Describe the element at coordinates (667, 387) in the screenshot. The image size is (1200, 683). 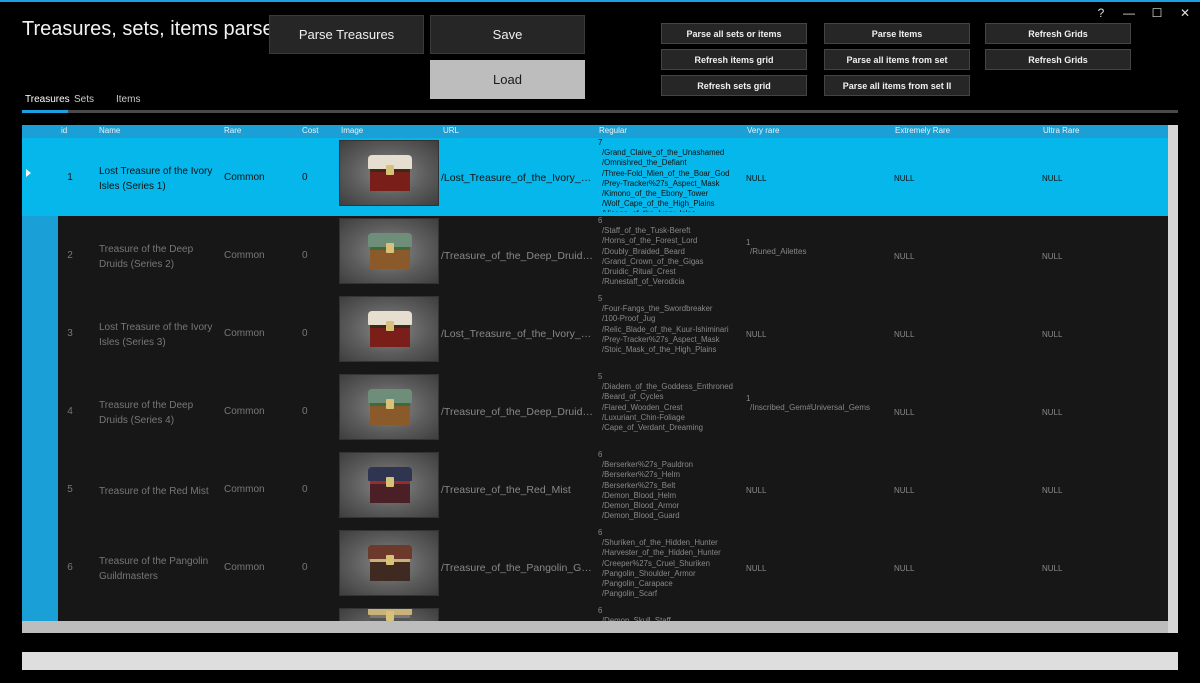
I see `regular-item: /Diadem_of_the_Goddess_Enthroned` at that location.